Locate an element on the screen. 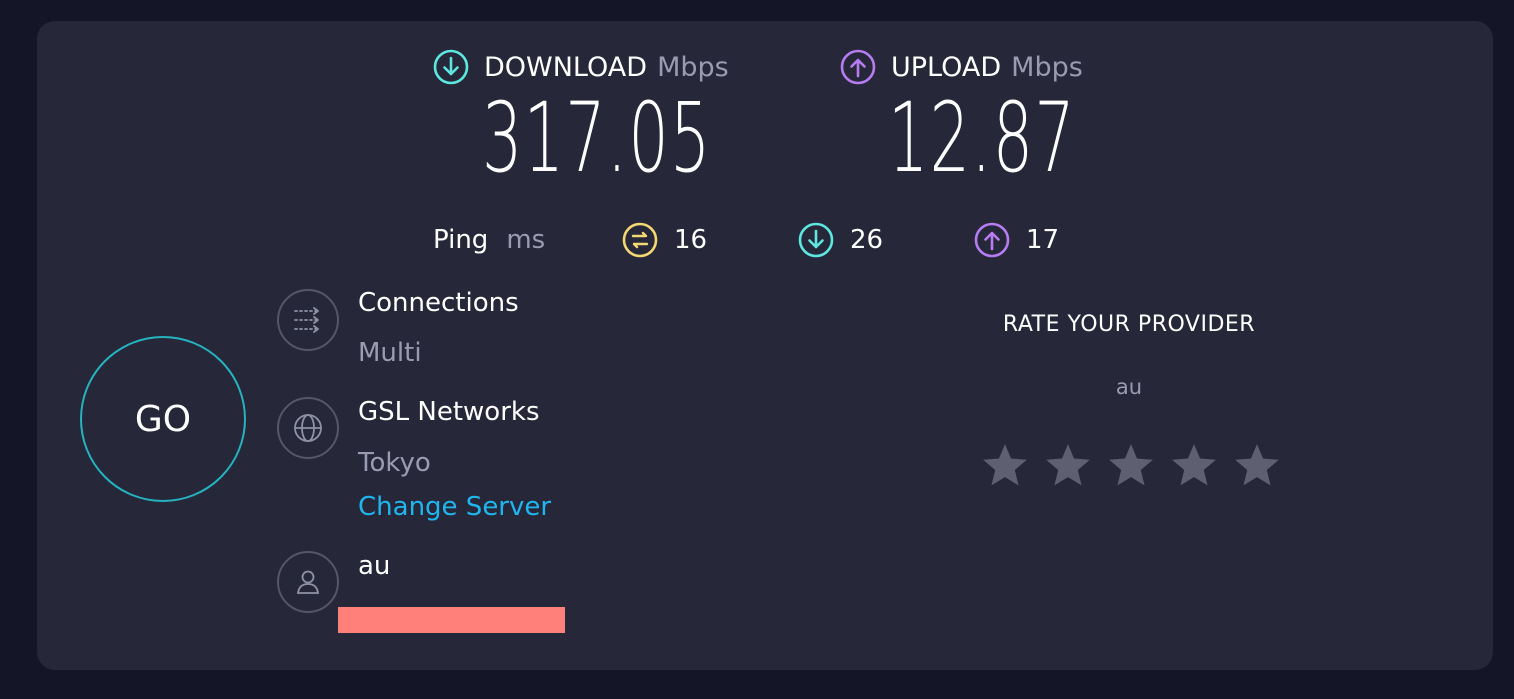 Image resolution: width=1514 pixels, height=699 pixels. connections-title: Connections is located at coordinates (438, 303).